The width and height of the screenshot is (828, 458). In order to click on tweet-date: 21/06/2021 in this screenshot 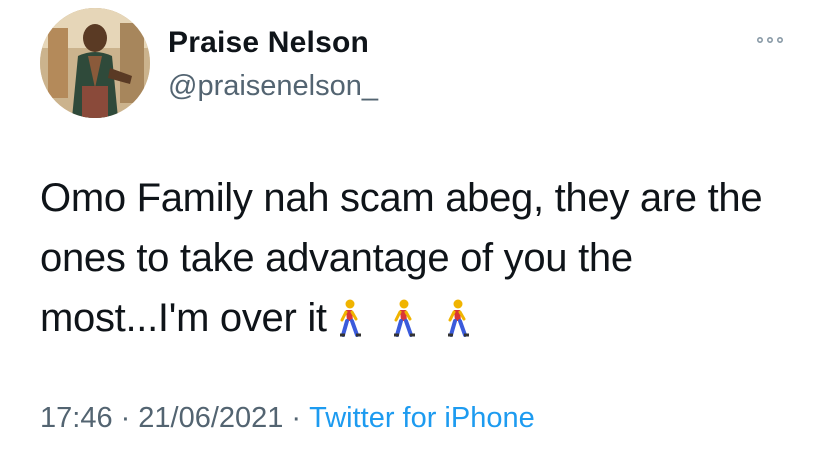, I will do `click(210, 418)`.